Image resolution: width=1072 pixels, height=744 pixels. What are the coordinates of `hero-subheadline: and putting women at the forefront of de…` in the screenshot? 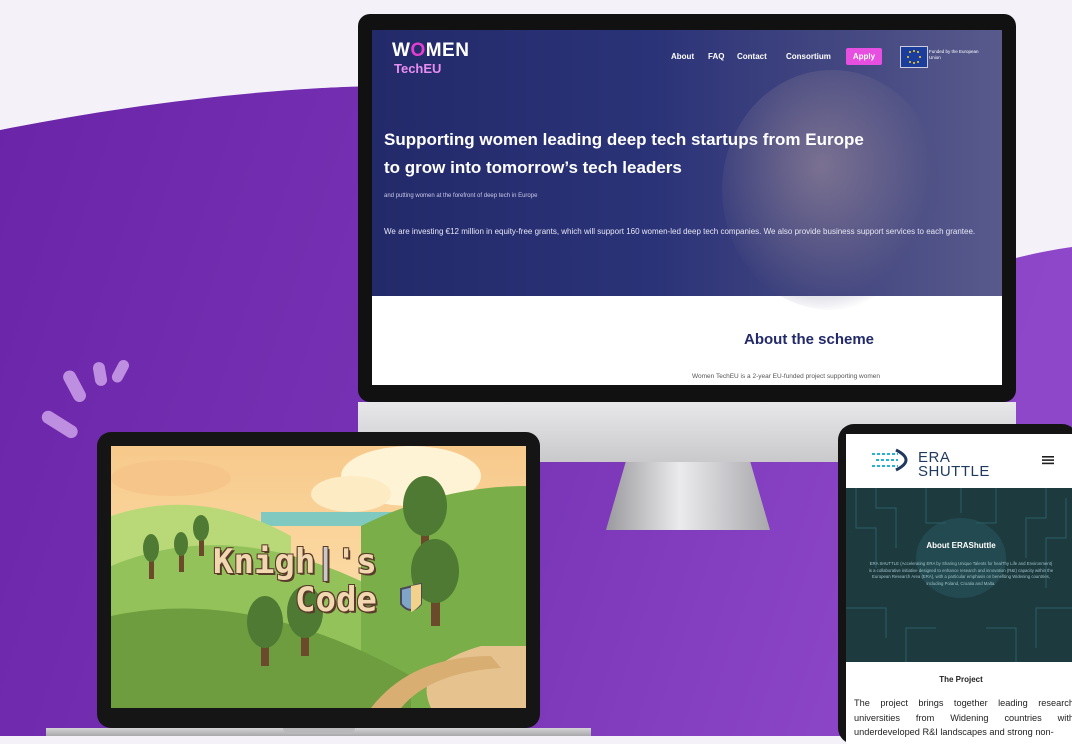 It's located at (461, 196).